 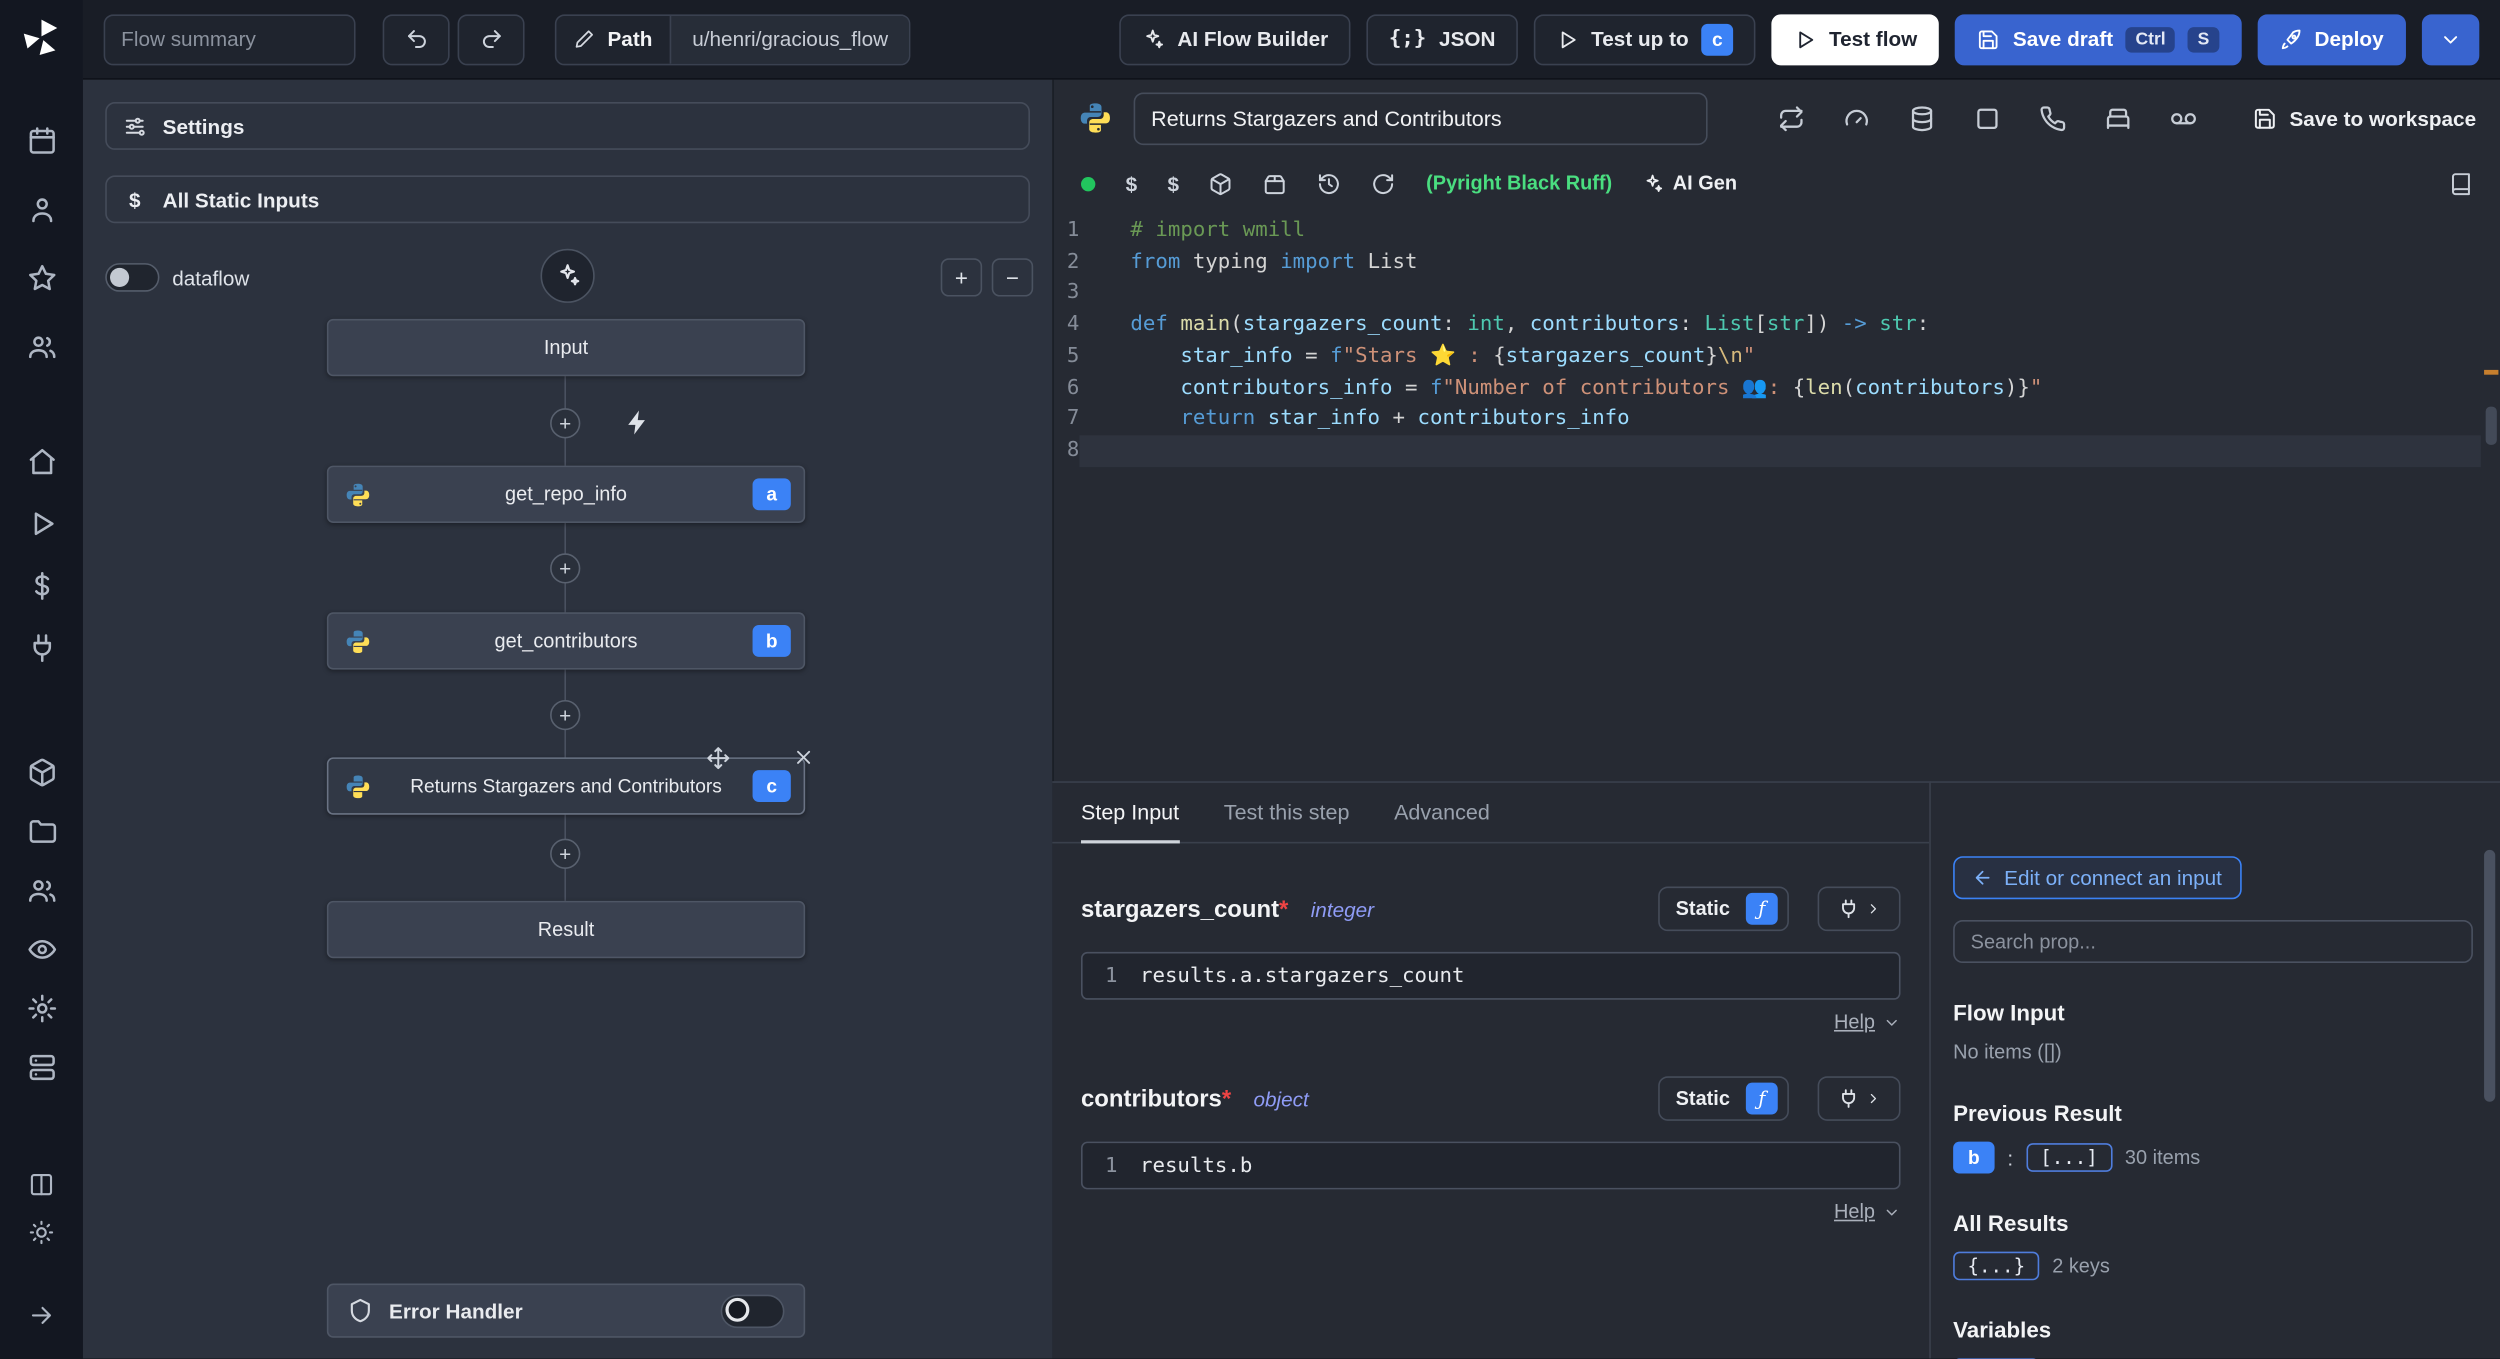 I want to click on code-line: 7 return star_info + contributors_info, so click(x=1767, y=419).